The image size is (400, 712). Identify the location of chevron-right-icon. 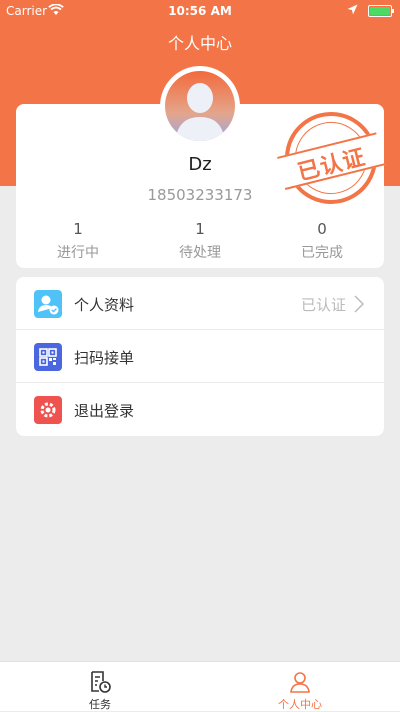
(359, 306).